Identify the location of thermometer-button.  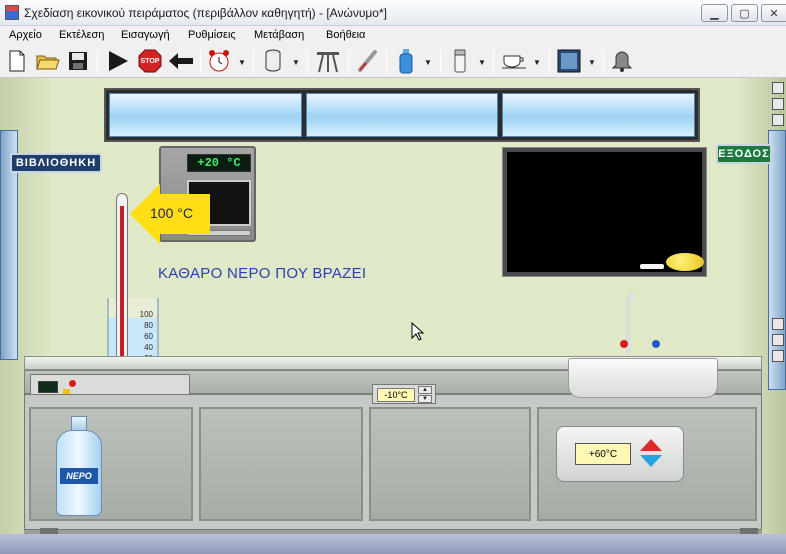
(367, 61).